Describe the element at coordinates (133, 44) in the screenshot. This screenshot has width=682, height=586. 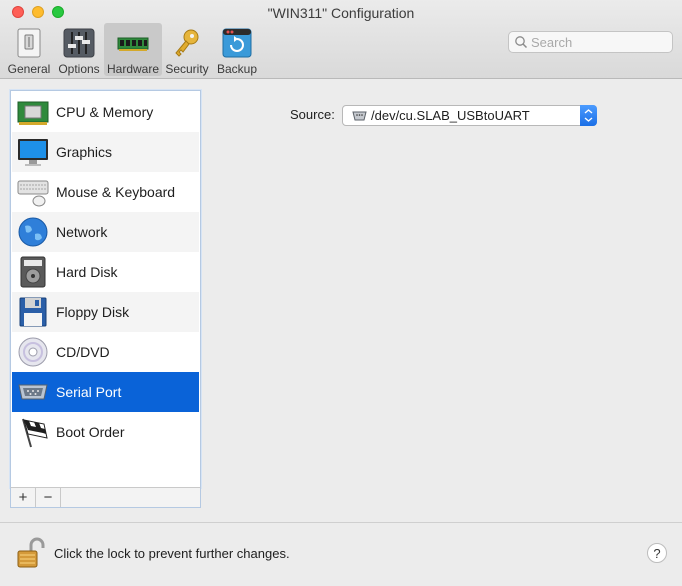
I see `memory-chip-icon` at that location.